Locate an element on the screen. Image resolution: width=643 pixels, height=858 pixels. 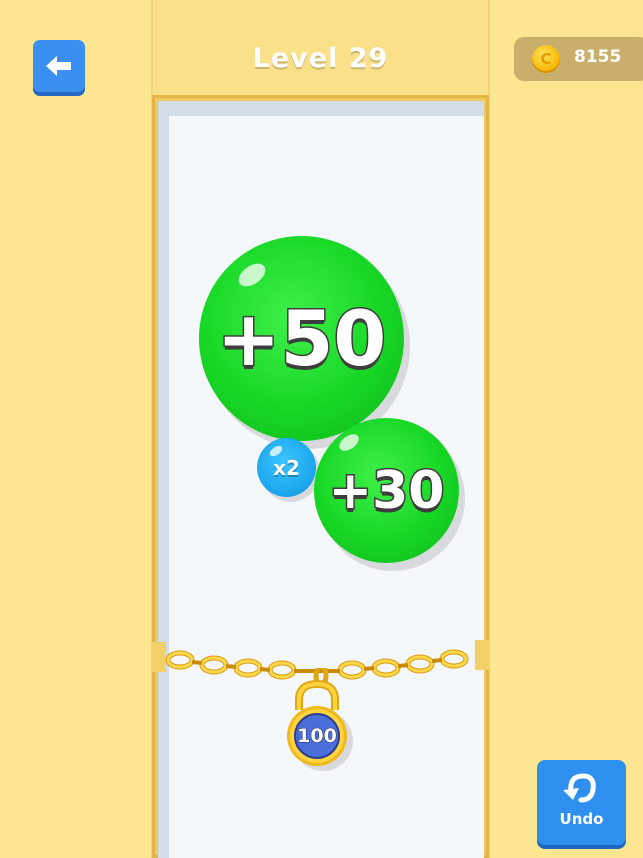
coin-counter: C 8155 is located at coordinates (578, 59).